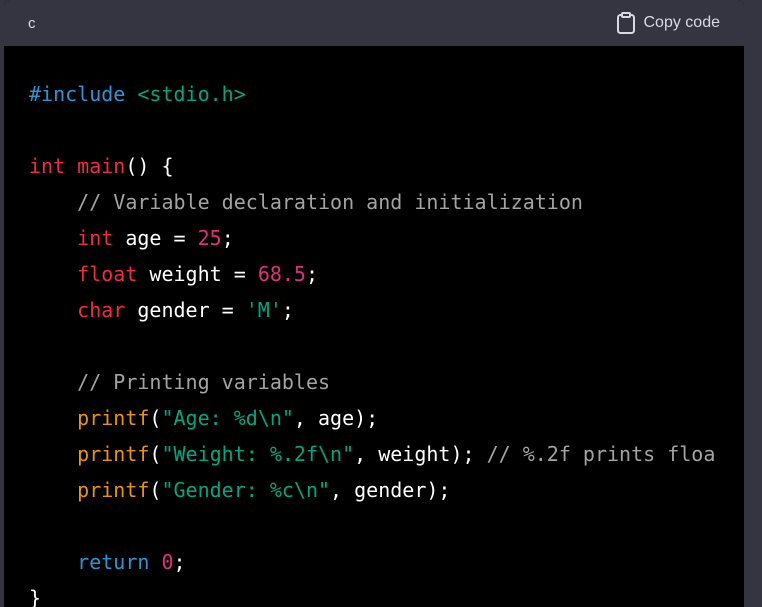 This screenshot has width=762, height=607. I want to click on code-line: char gender = 'M';, so click(386, 310).